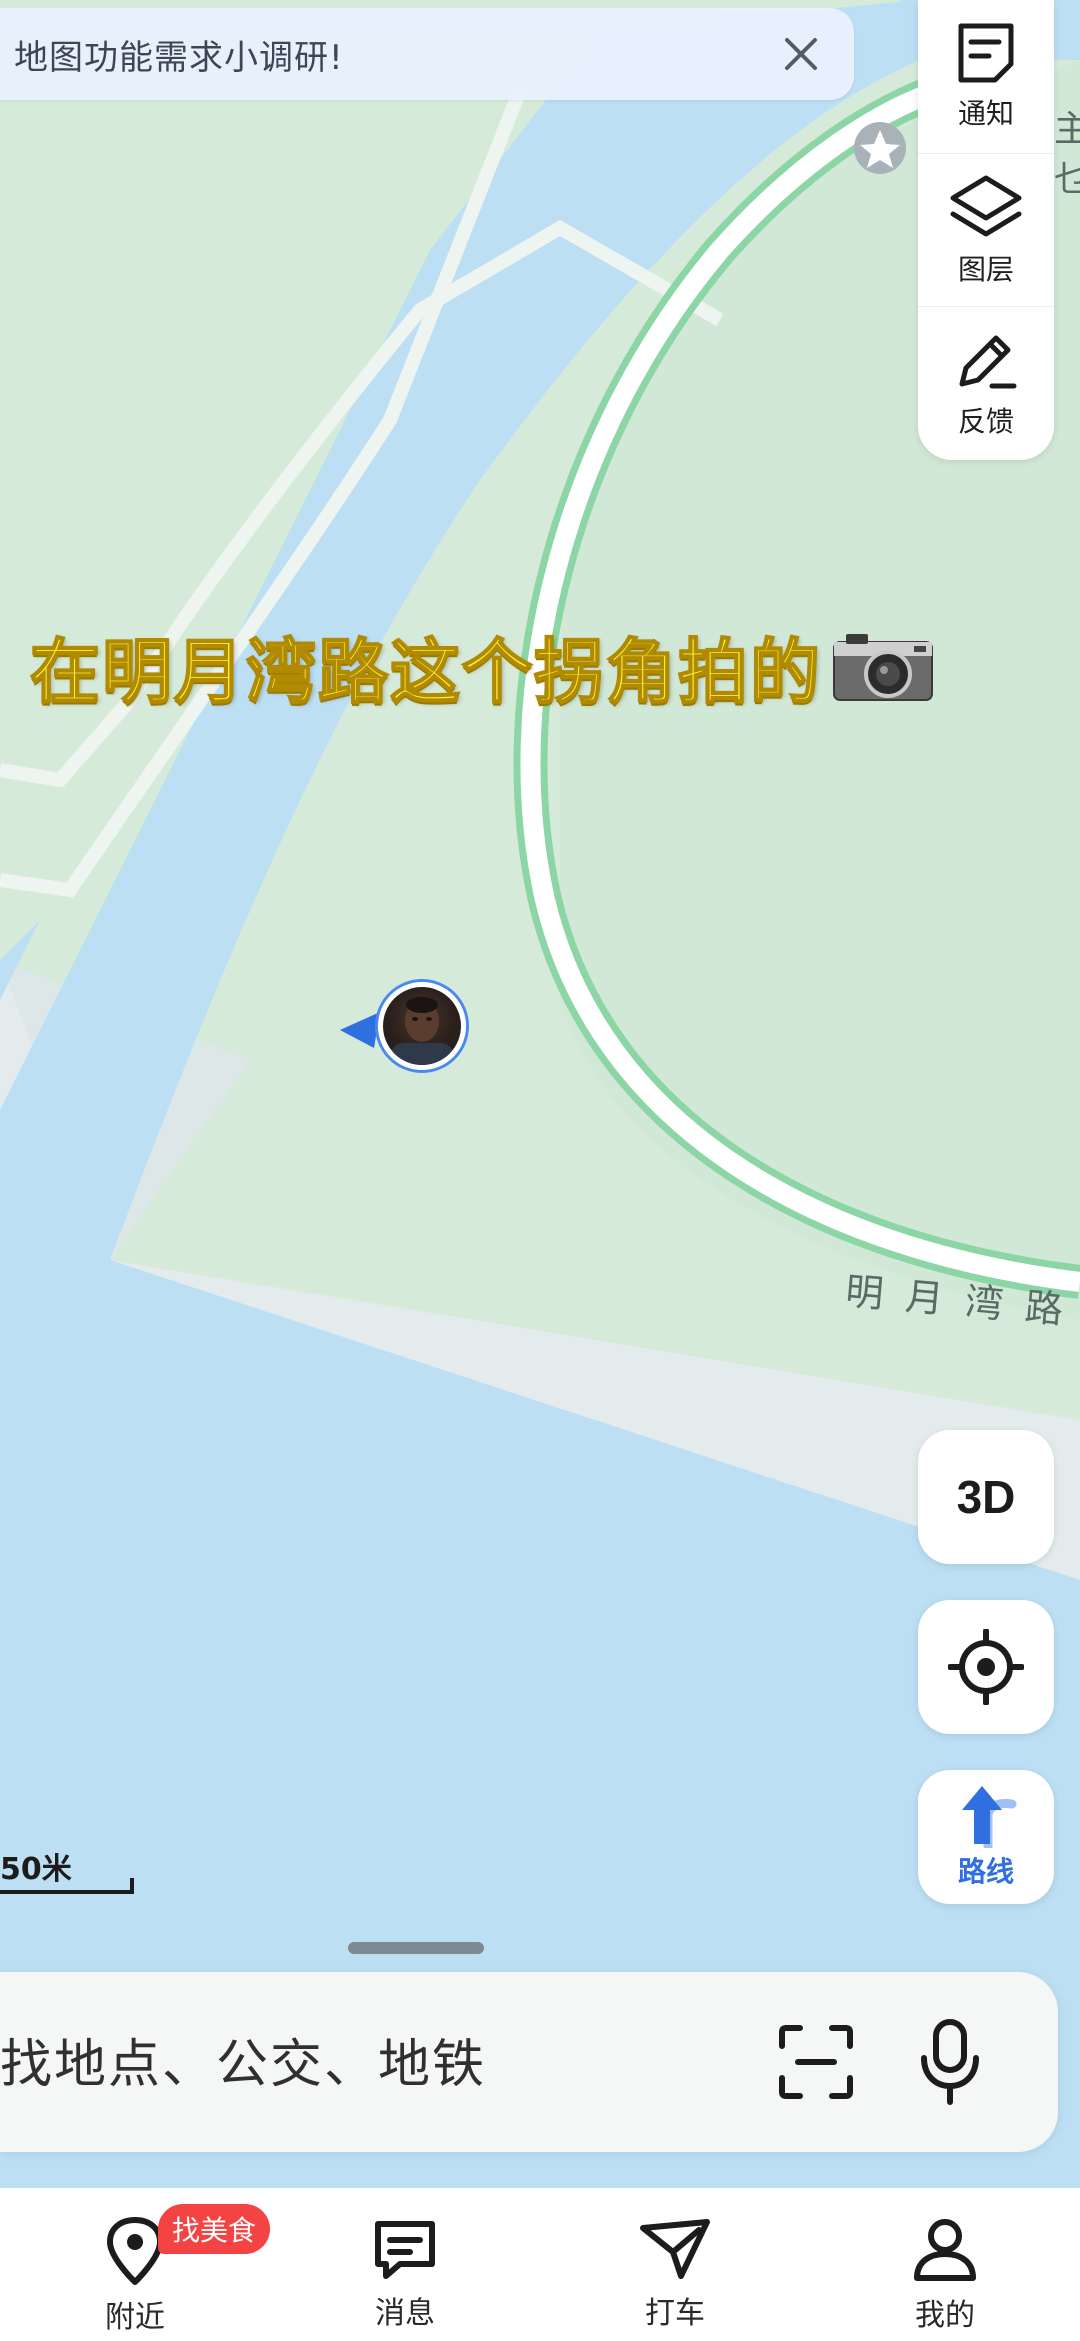  Describe the element at coordinates (422, 1026) in the screenshot. I see `avatar` at that location.